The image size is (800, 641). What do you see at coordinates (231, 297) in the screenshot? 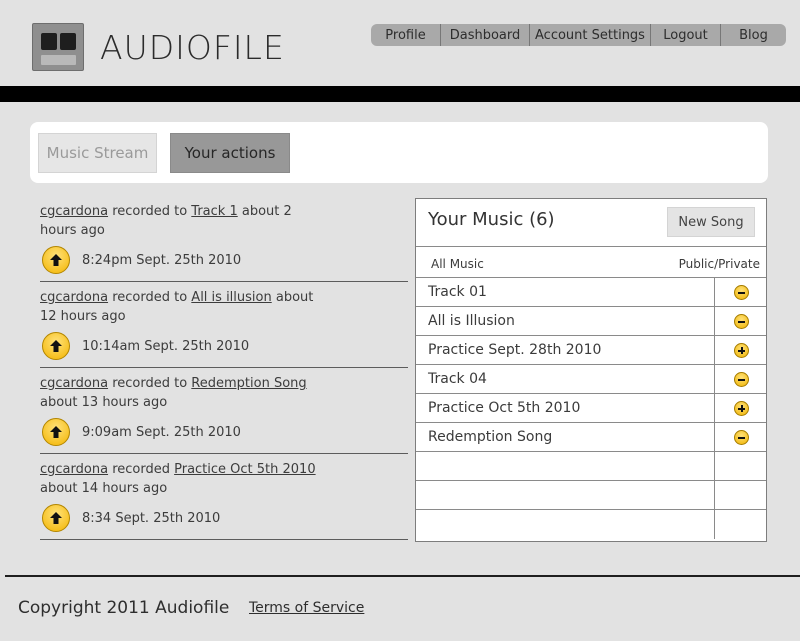
I see `activity-track-link: All is illusion` at bounding box center [231, 297].